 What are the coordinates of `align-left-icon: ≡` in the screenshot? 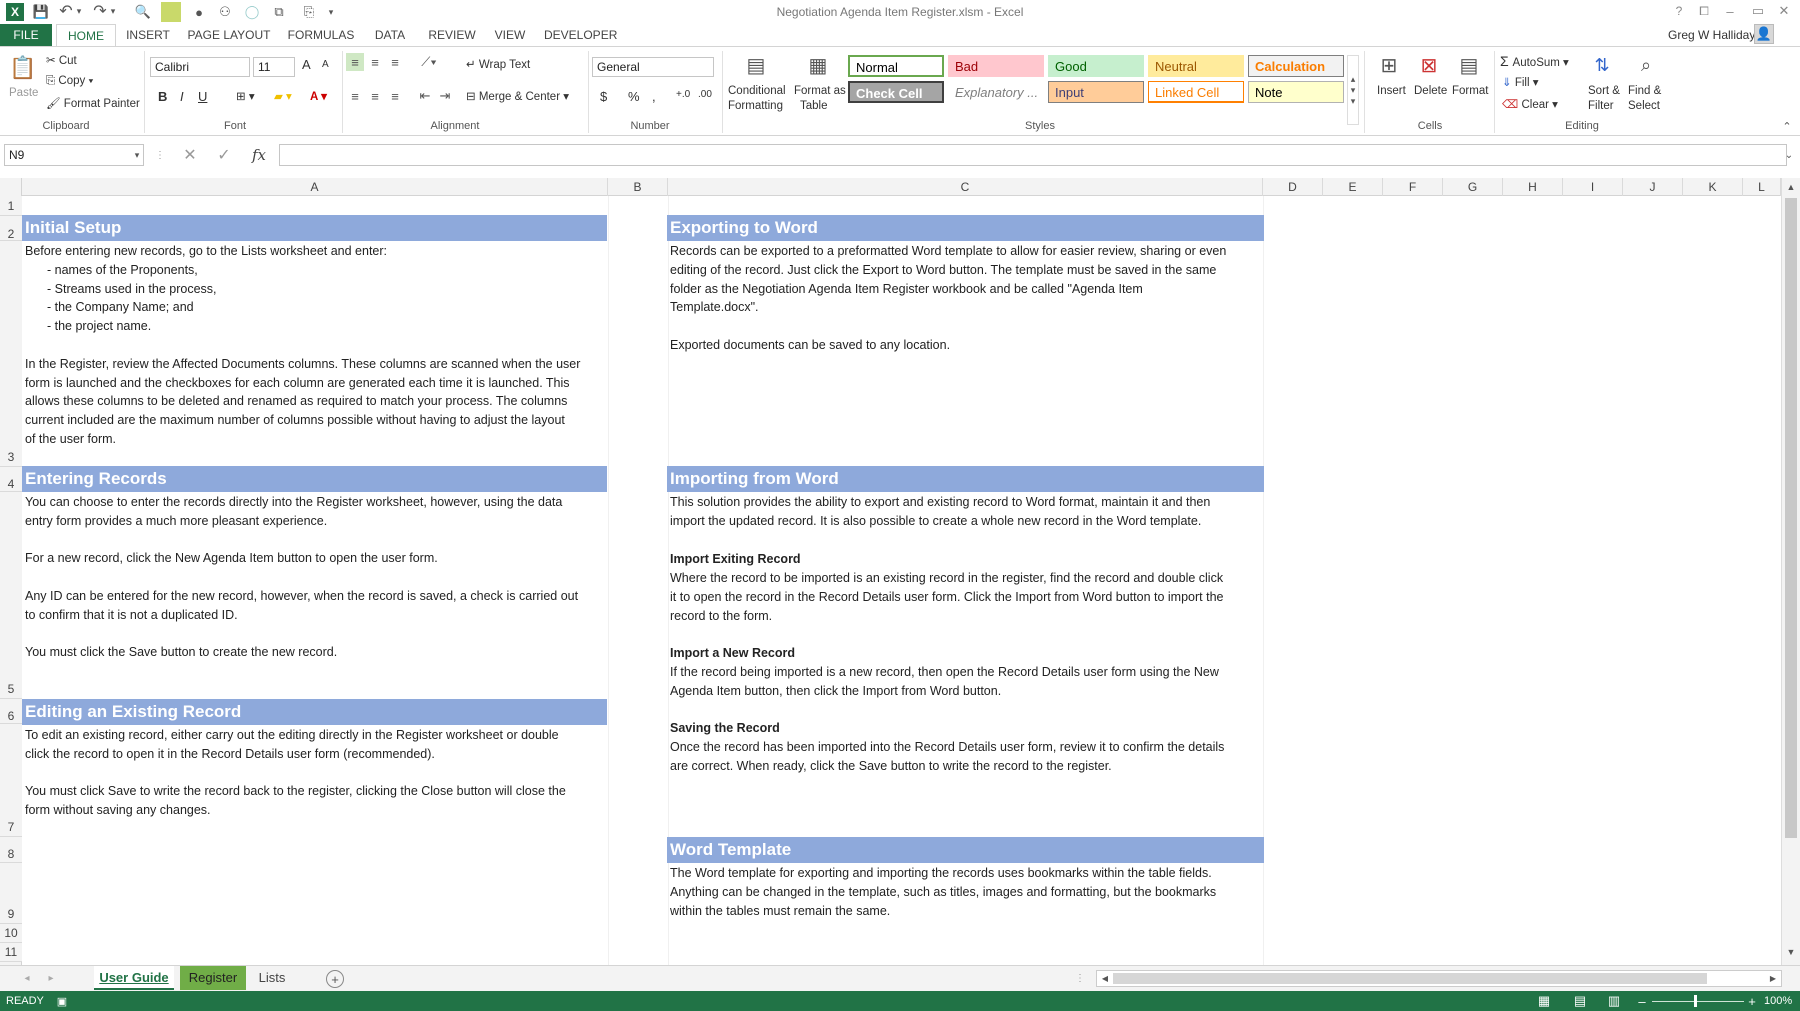 It's located at (355, 96).